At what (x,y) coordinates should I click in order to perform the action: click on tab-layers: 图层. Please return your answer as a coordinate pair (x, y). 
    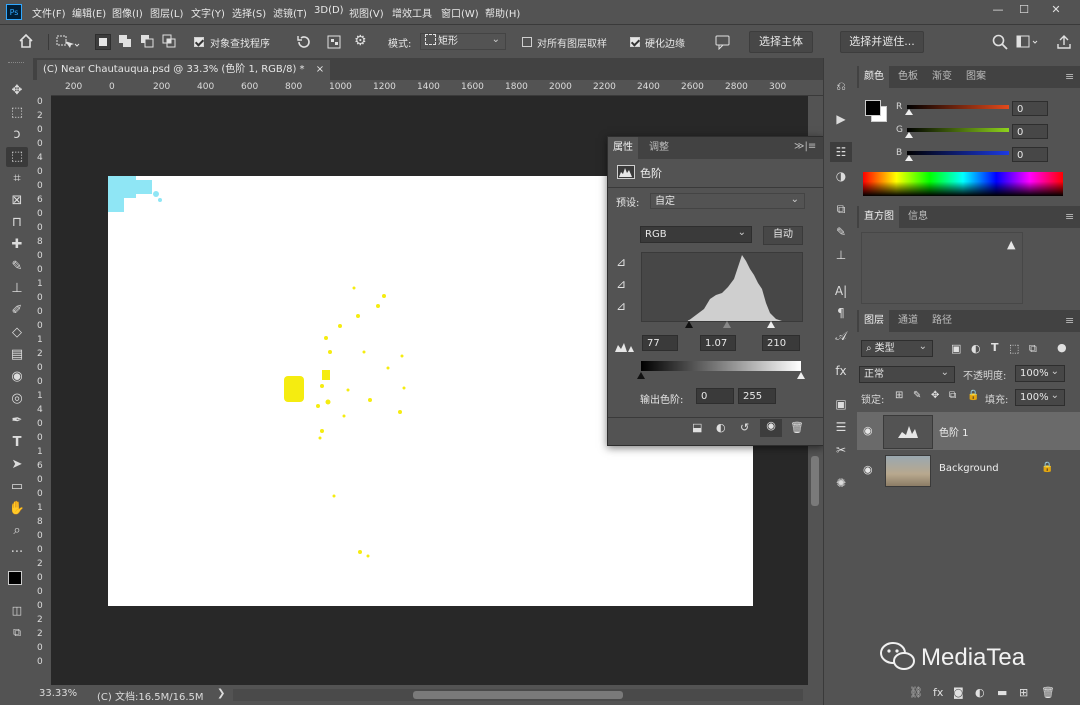
    Looking at the image, I should click on (874, 321).